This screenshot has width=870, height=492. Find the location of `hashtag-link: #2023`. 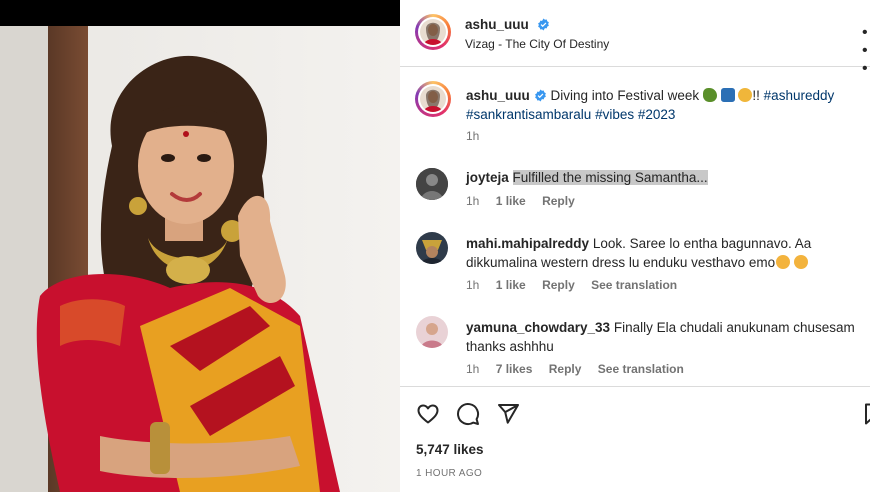

hashtag-link: #2023 is located at coordinates (657, 114).